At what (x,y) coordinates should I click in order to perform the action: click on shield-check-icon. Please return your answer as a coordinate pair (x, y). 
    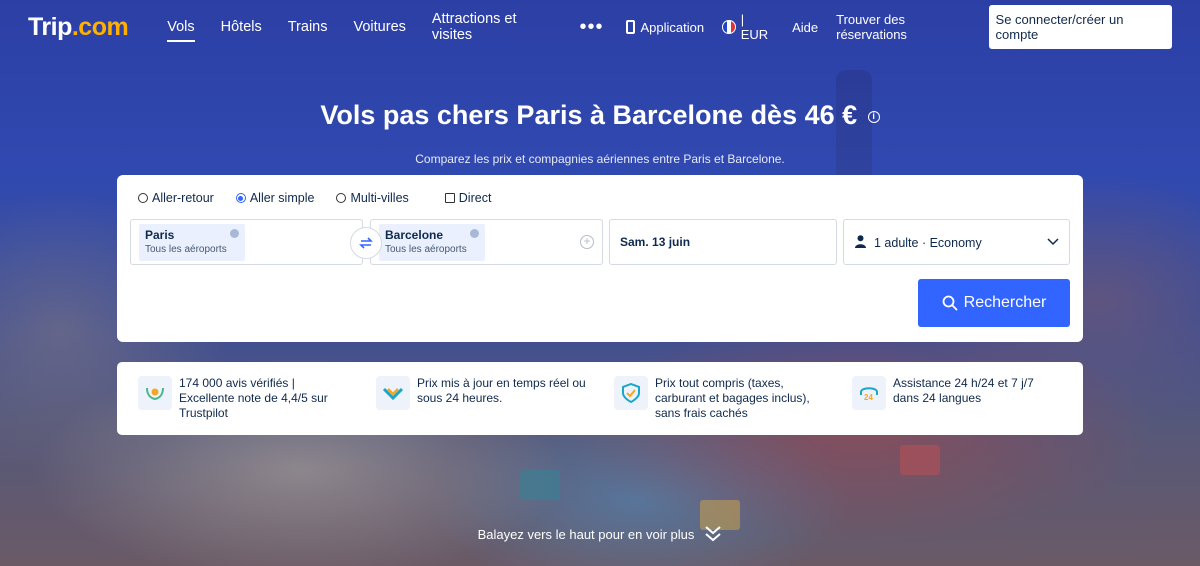
    Looking at the image, I should click on (631, 393).